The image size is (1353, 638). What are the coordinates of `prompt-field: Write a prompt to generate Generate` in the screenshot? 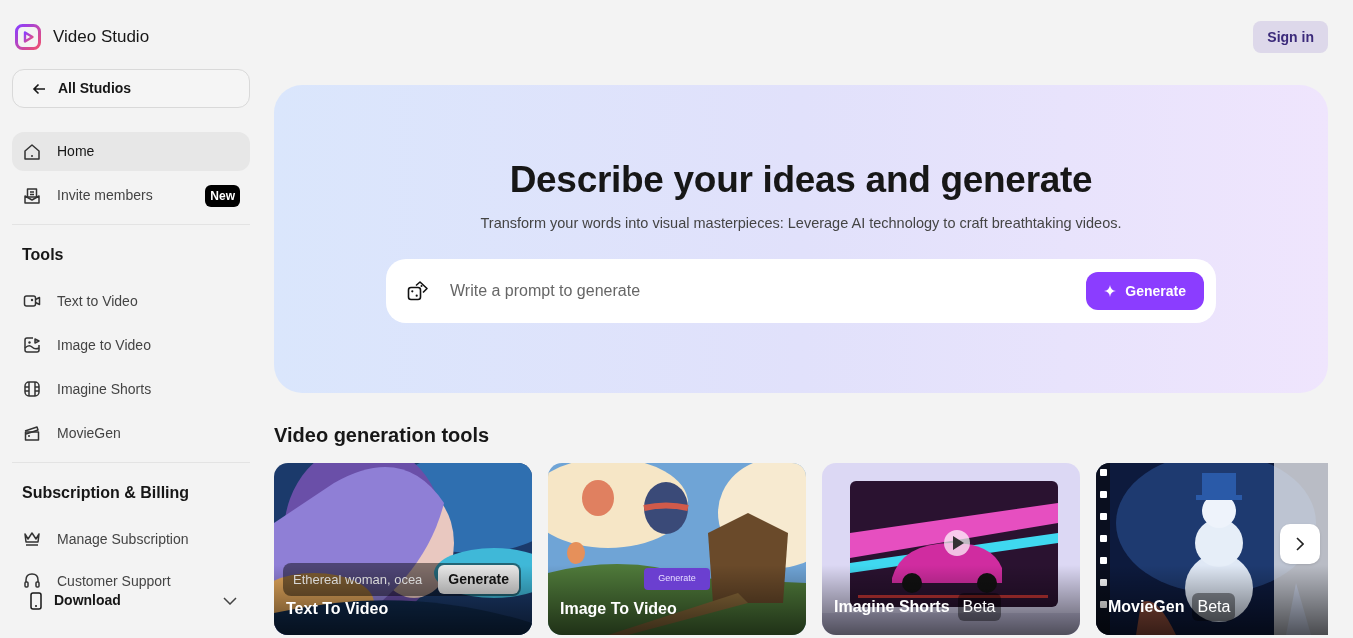 It's located at (801, 291).